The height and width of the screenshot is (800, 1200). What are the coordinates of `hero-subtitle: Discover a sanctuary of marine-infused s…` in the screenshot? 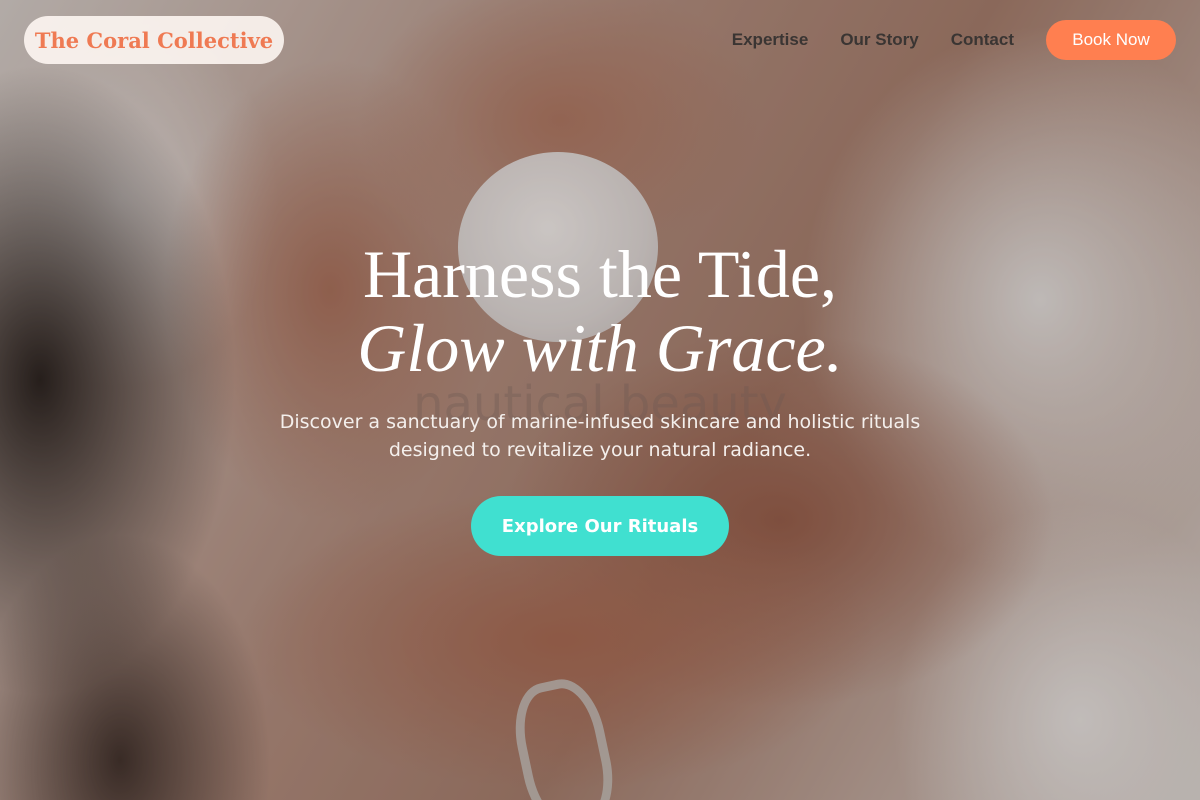 It's located at (600, 436).